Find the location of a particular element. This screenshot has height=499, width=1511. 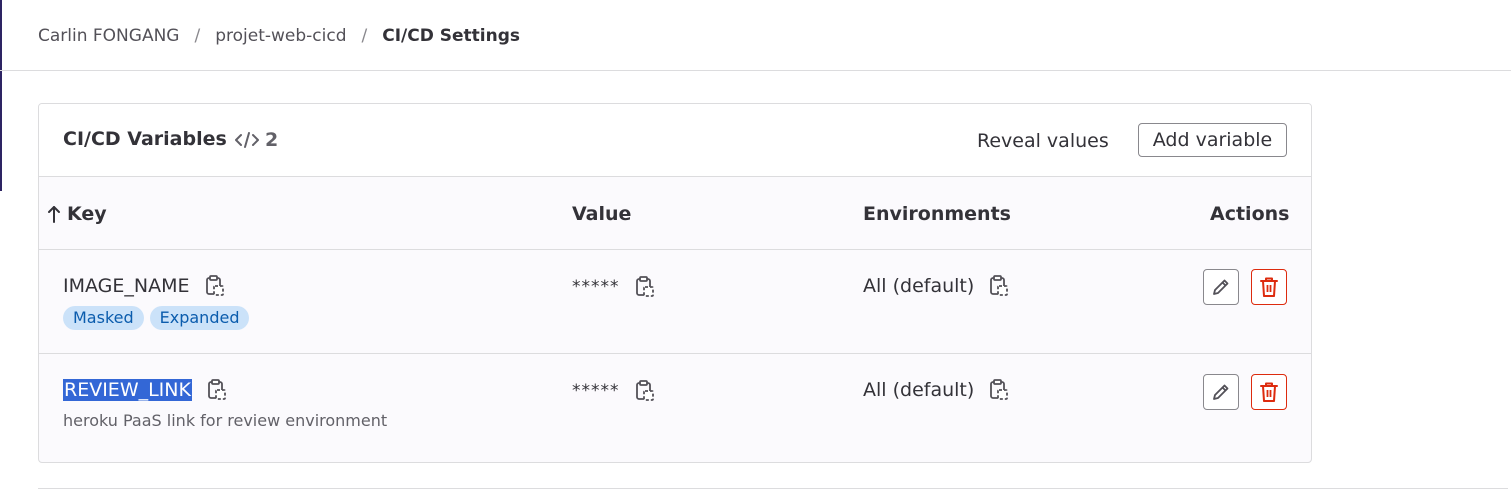

column-header-actions: Actions is located at coordinates (1250, 214).